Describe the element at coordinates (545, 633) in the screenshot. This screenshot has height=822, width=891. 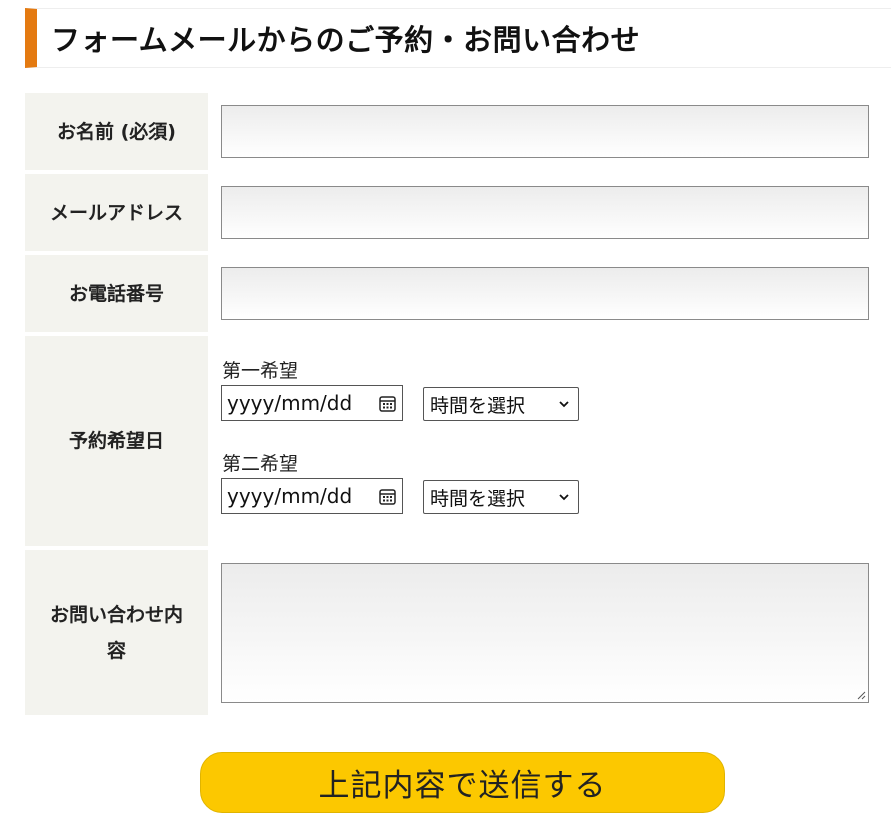
I see `message-textarea` at that location.